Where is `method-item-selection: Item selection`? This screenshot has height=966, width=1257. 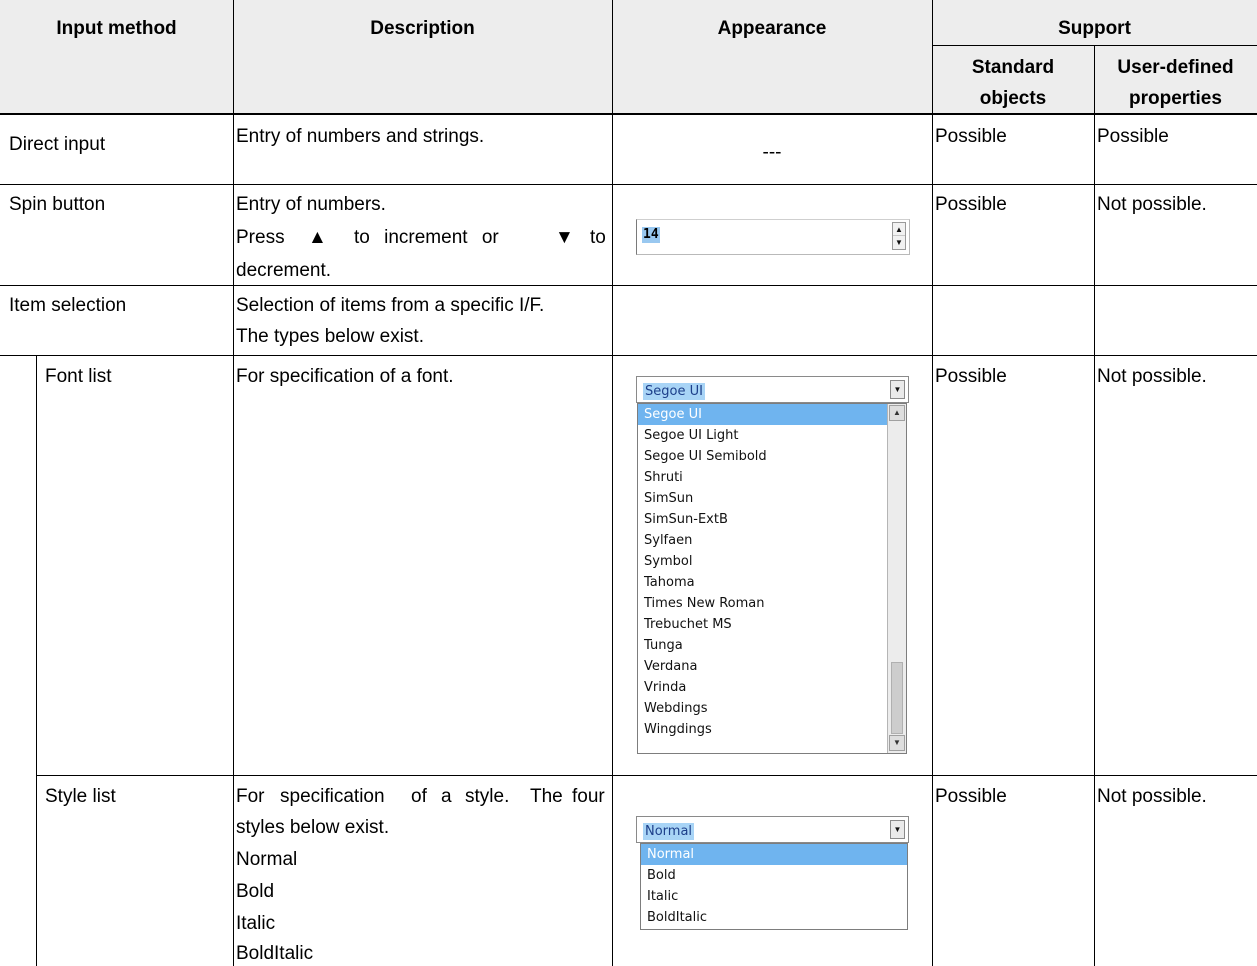 method-item-selection: Item selection is located at coordinates (68, 305).